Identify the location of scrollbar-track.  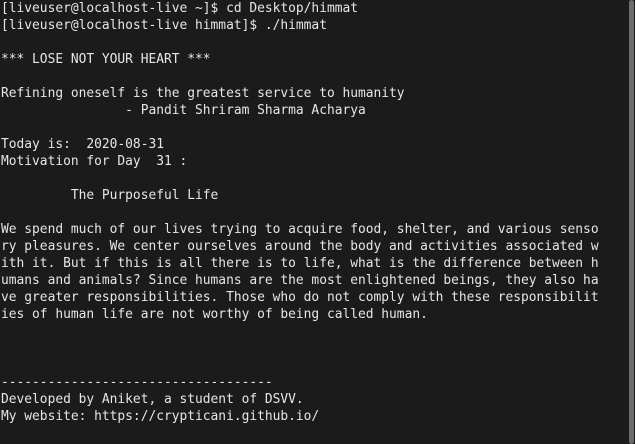
(631, 222).